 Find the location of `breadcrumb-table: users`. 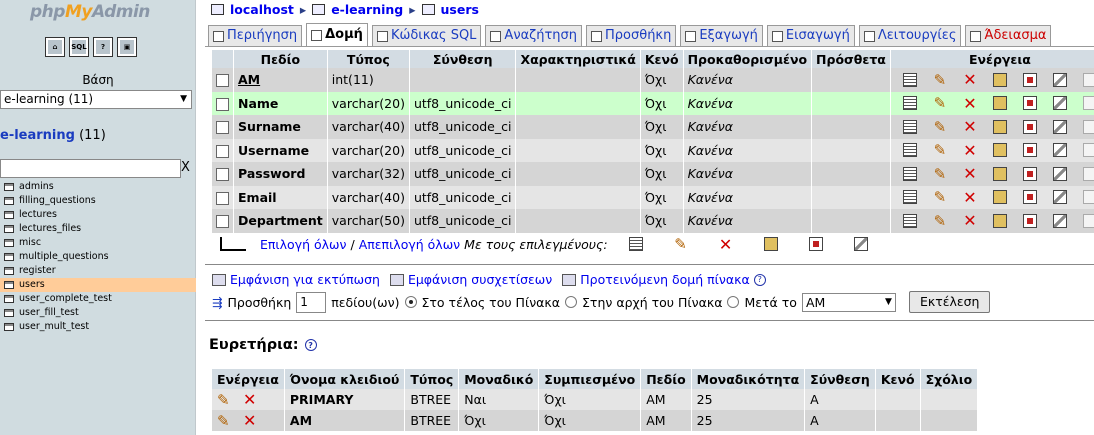

breadcrumb-table: users is located at coordinates (460, 9).